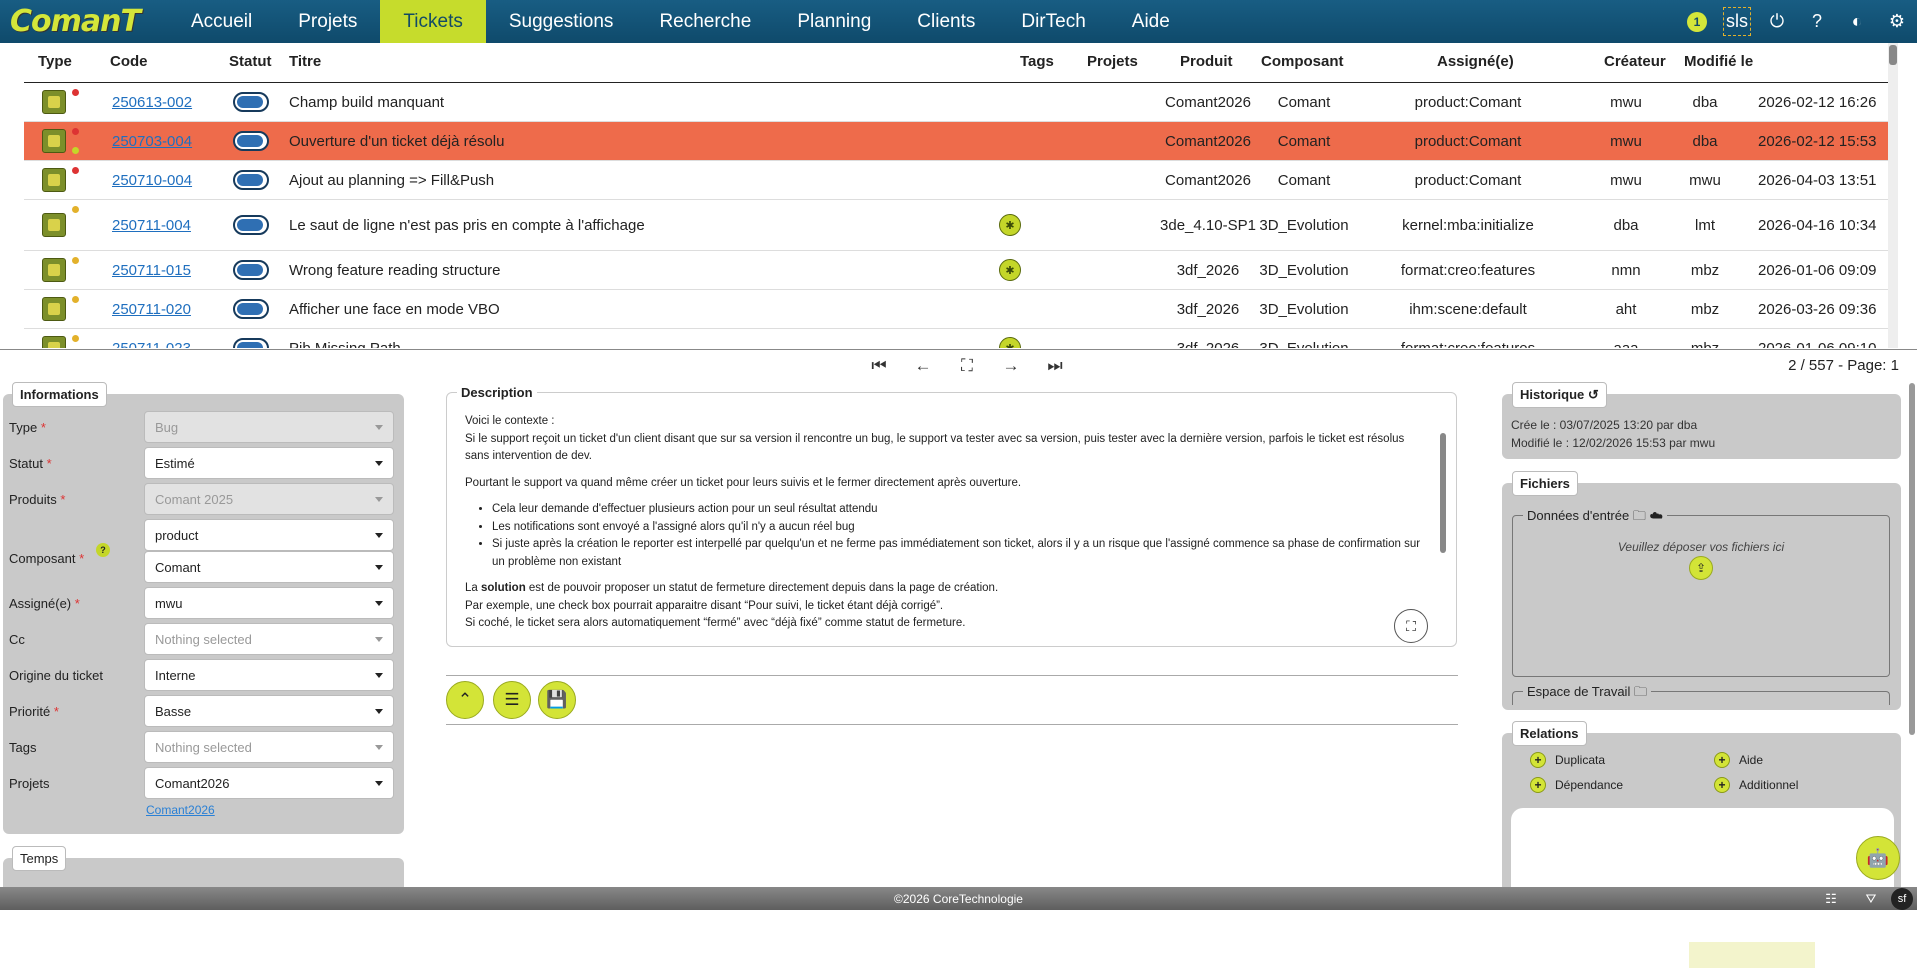 This screenshot has width=1917, height=968. I want to click on field-select: Comant, so click(269, 567).